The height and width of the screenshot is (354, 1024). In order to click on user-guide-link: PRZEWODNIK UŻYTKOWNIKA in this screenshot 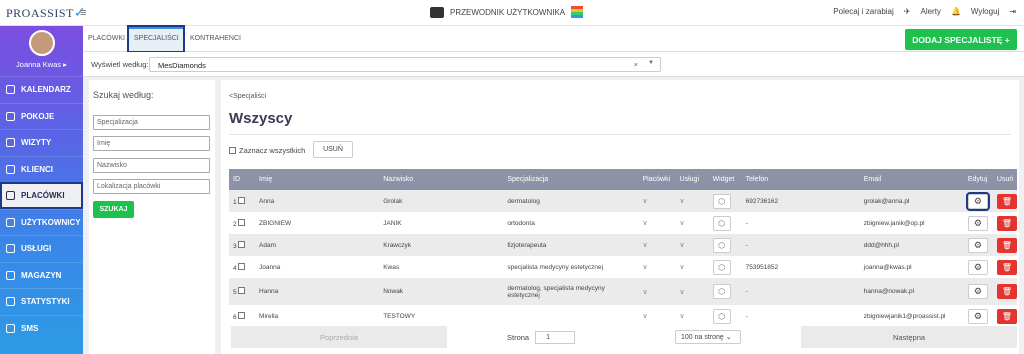, I will do `click(507, 12)`.